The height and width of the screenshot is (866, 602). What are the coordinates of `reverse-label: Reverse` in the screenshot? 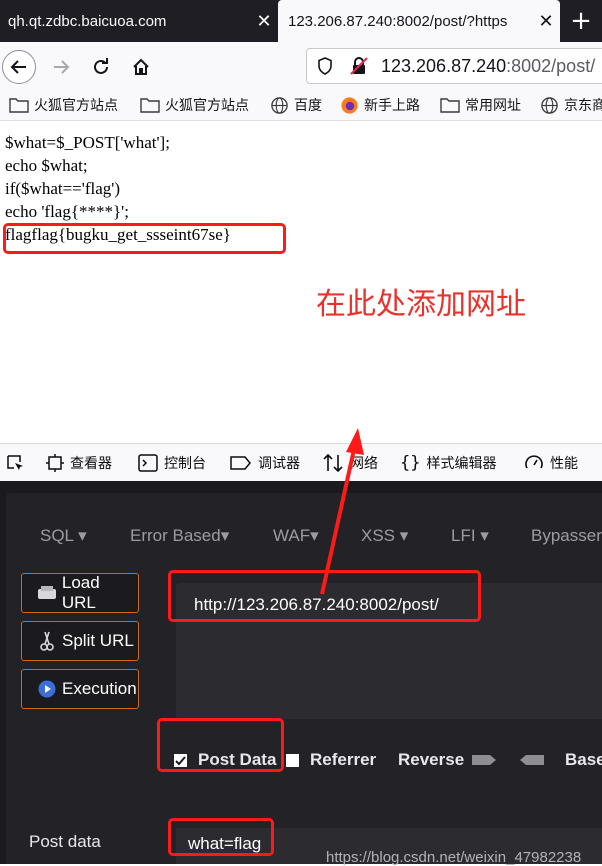 It's located at (431, 759).